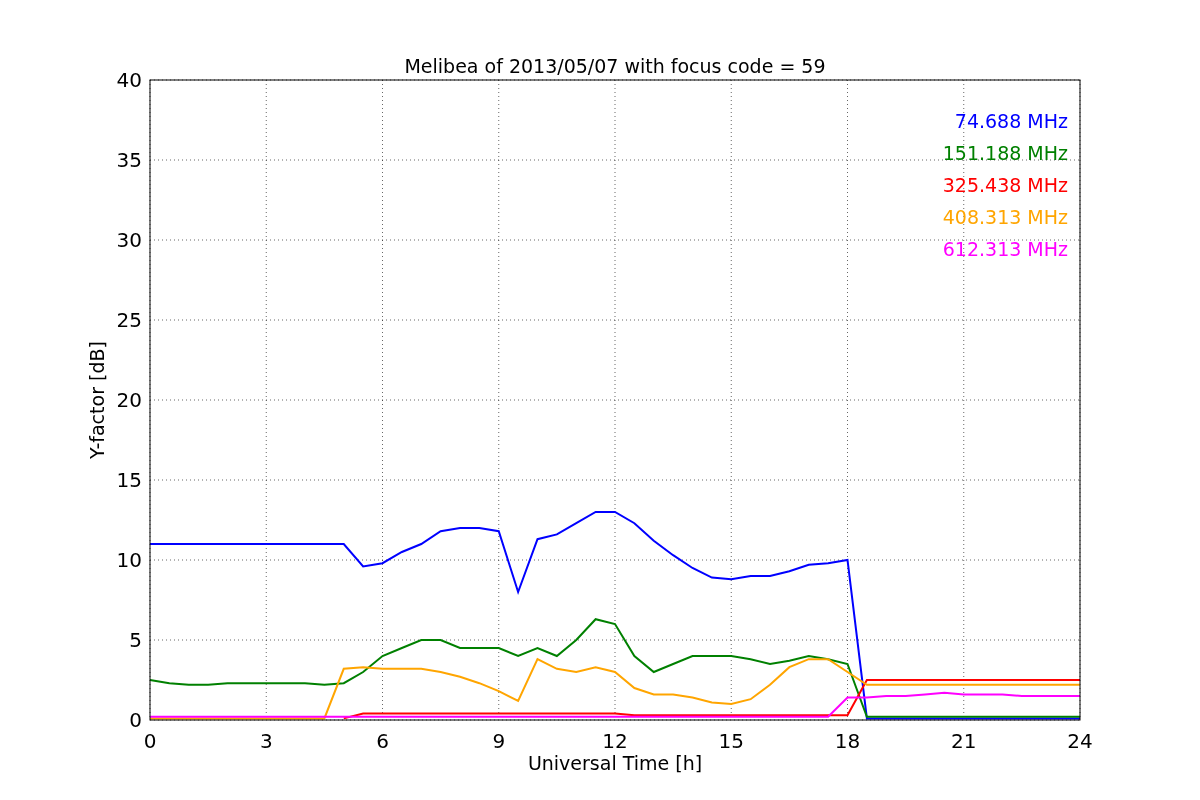  I want to click on x-tick-label: 6, so click(382, 741).